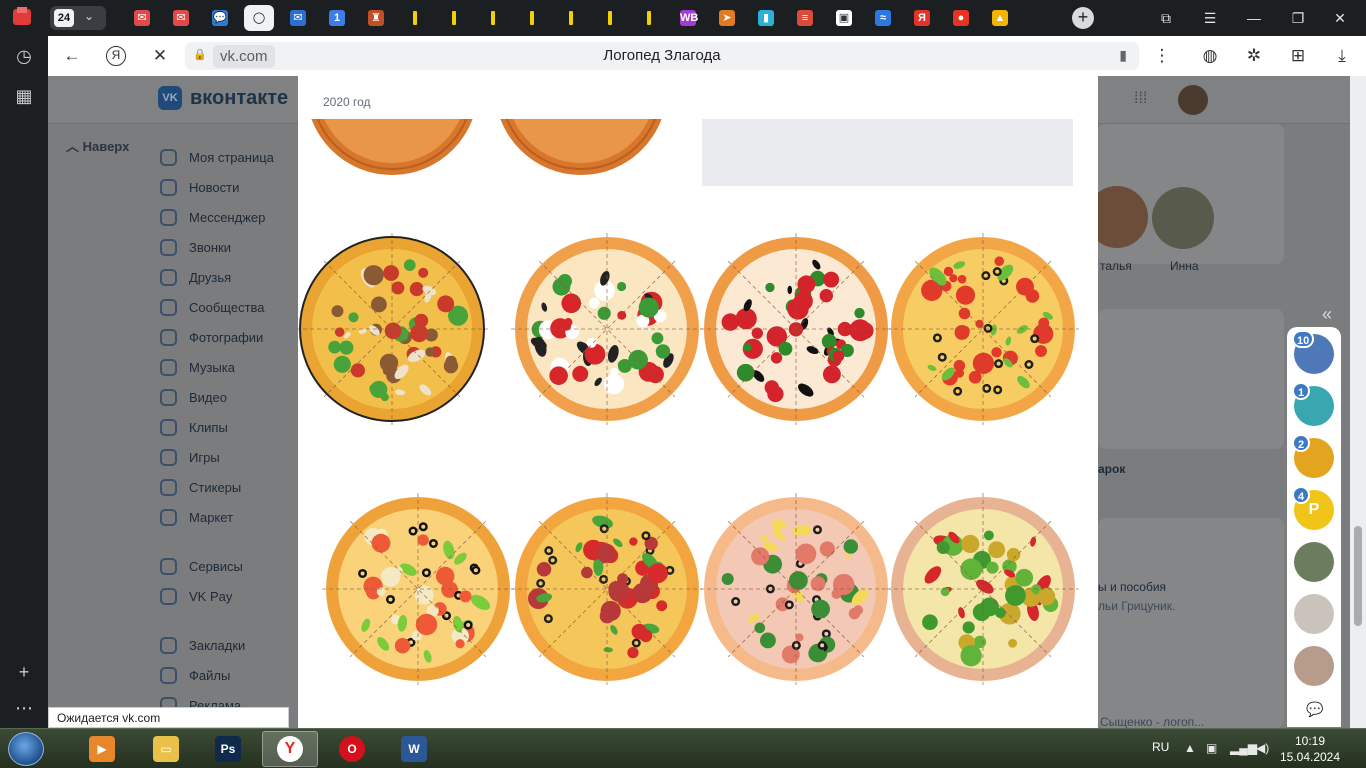 This screenshot has width=1366, height=768. What do you see at coordinates (24, 56) in the screenshot?
I see `history-icon: ◷` at bounding box center [24, 56].